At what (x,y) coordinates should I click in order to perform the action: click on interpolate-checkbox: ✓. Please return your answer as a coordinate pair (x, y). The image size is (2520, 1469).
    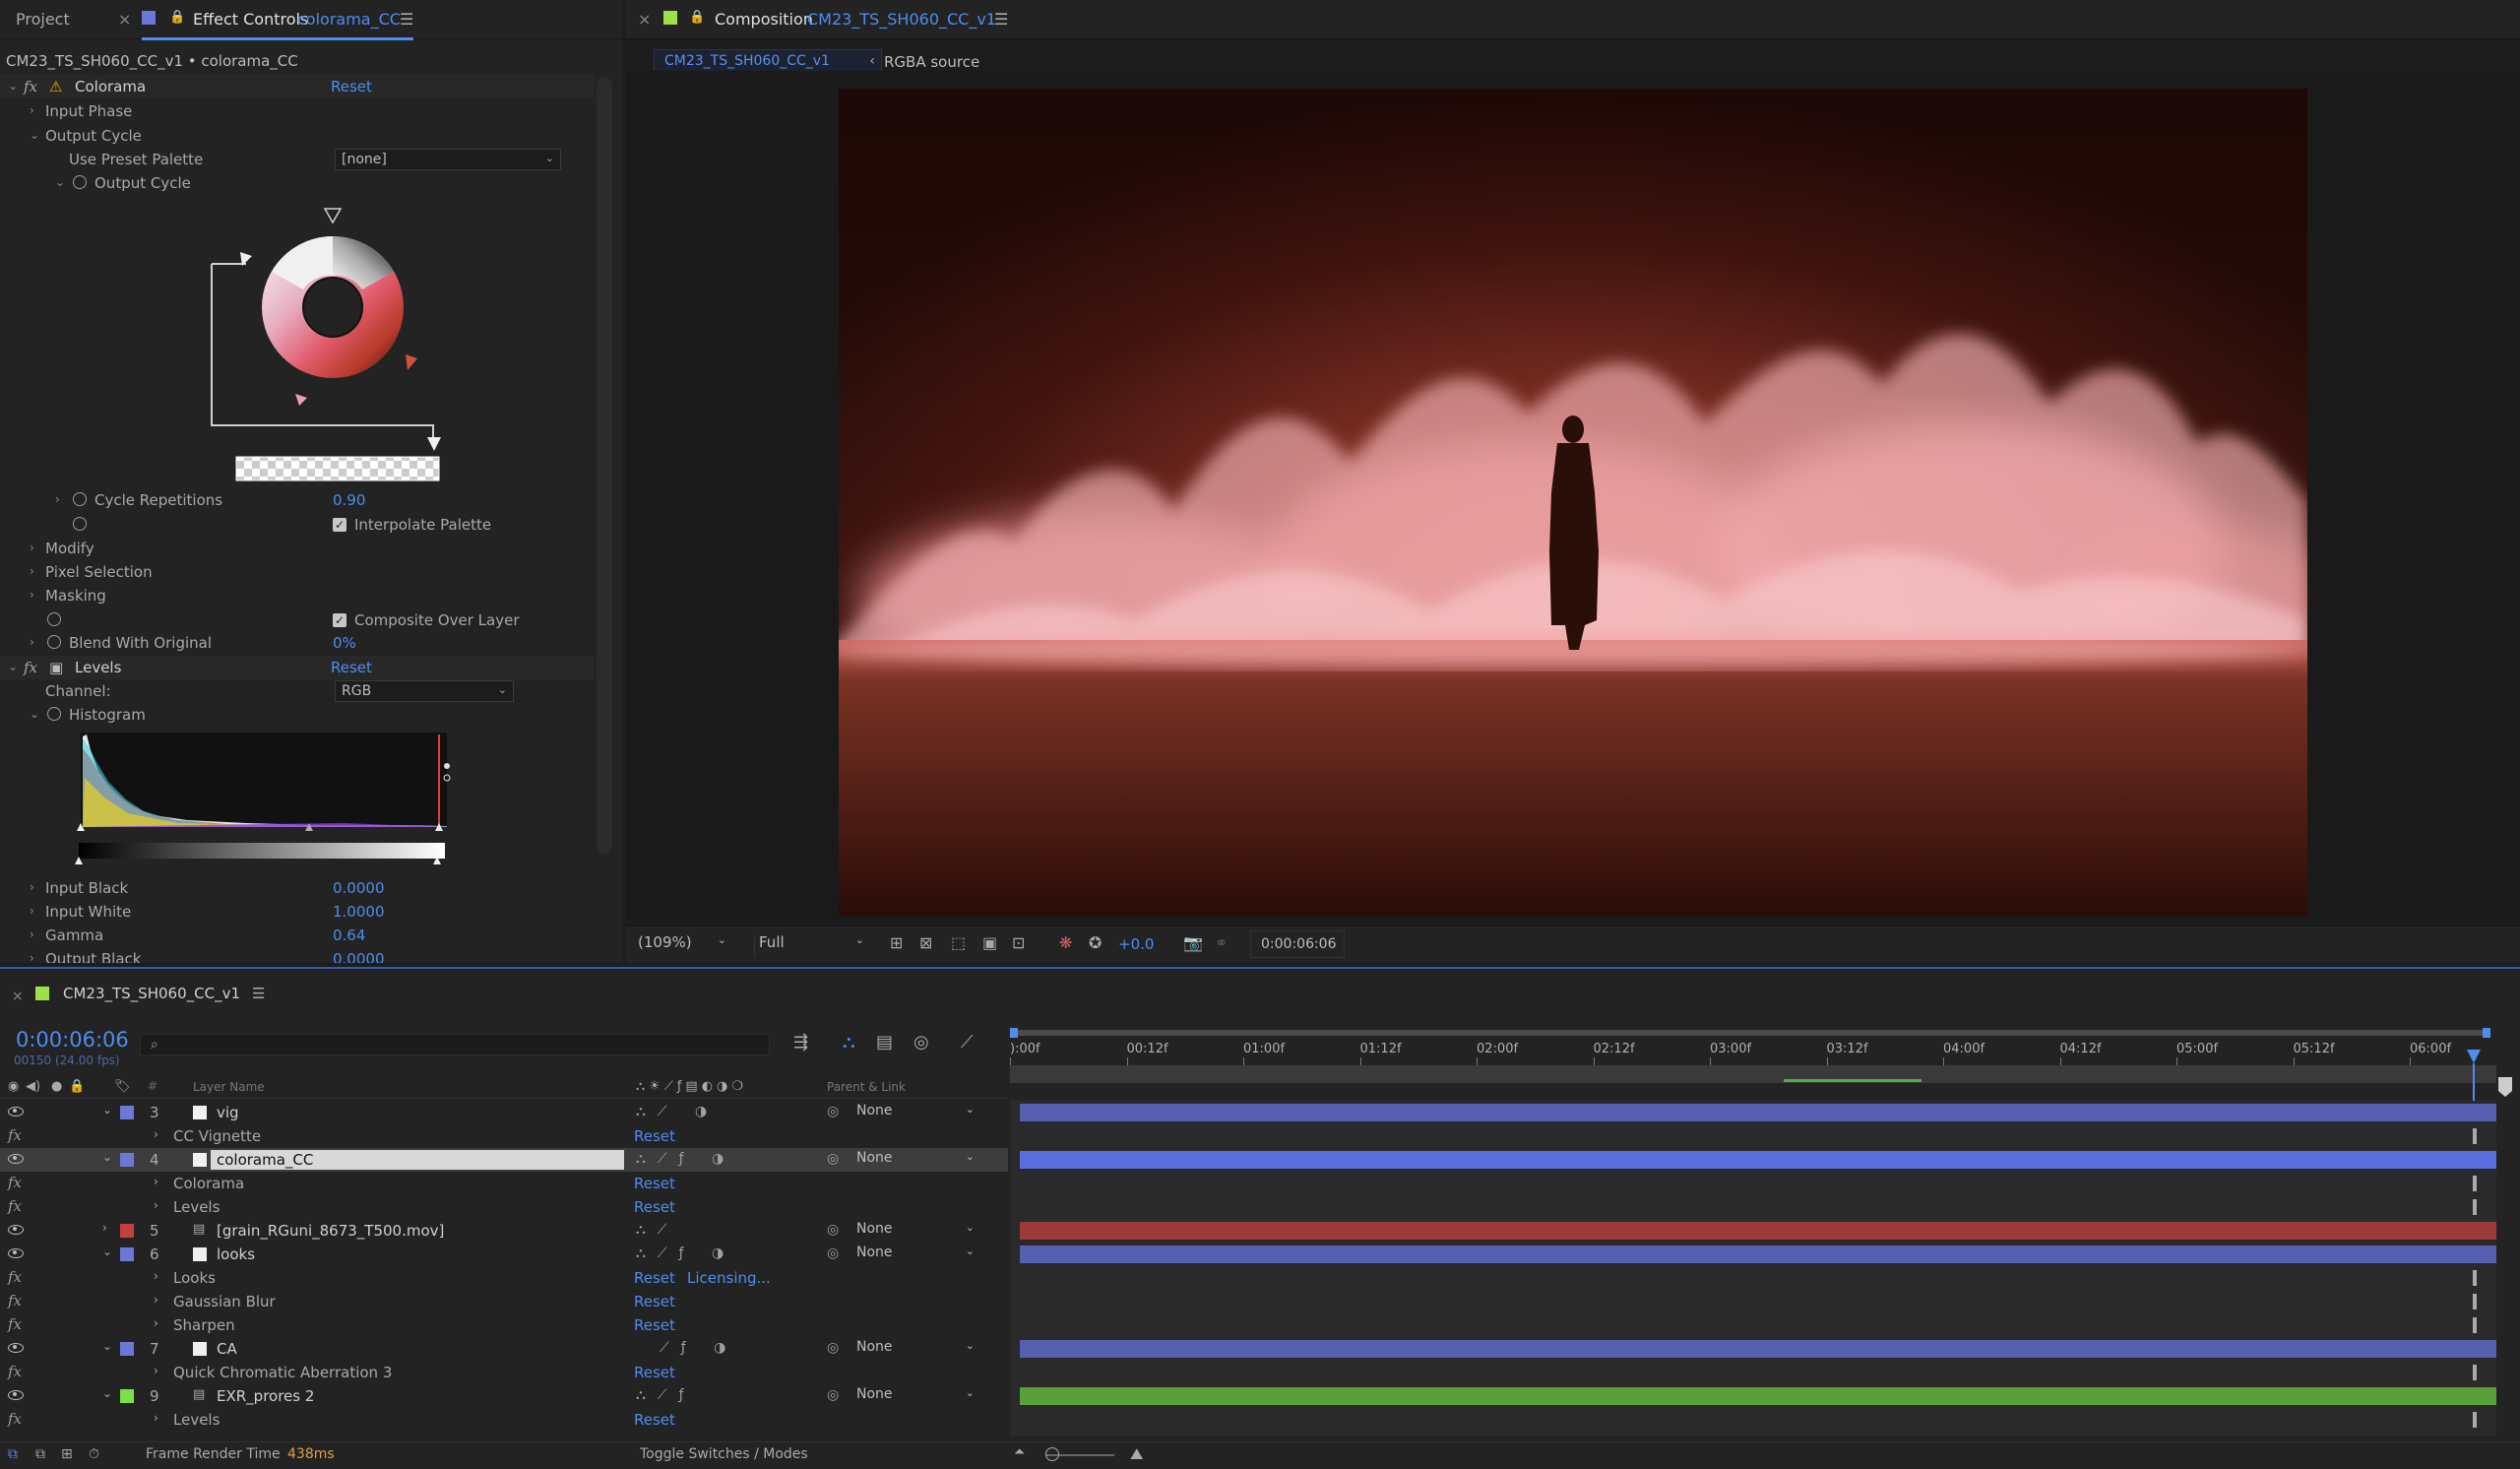
    Looking at the image, I should click on (339, 525).